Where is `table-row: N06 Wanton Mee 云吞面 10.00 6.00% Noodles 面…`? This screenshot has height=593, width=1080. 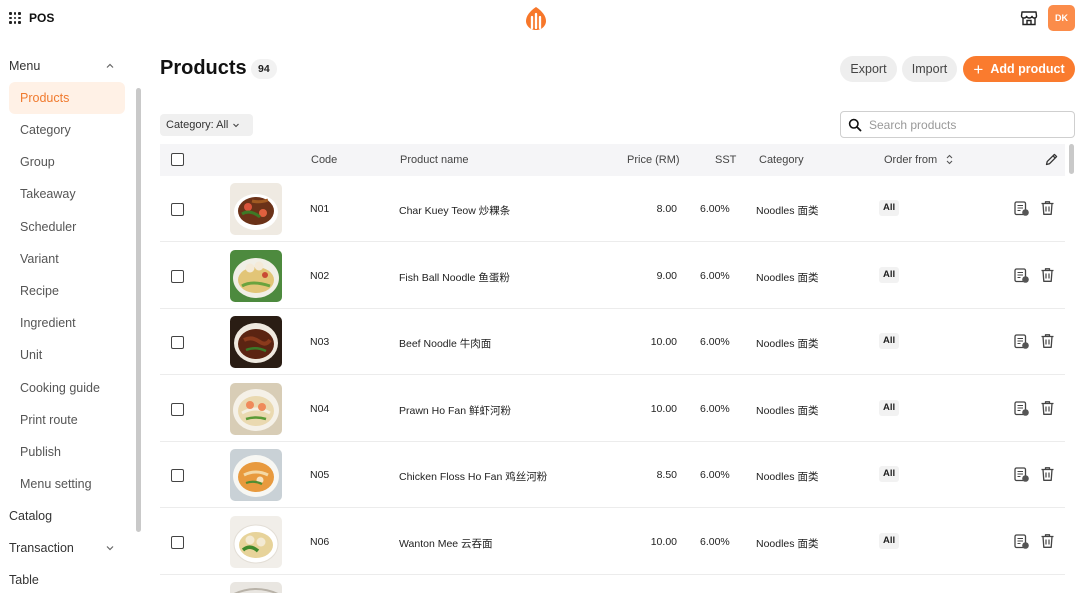 table-row: N06 Wanton Mee 云吞面 10.00 6.00% Noodles 面… is located at coordinates (612, 542).